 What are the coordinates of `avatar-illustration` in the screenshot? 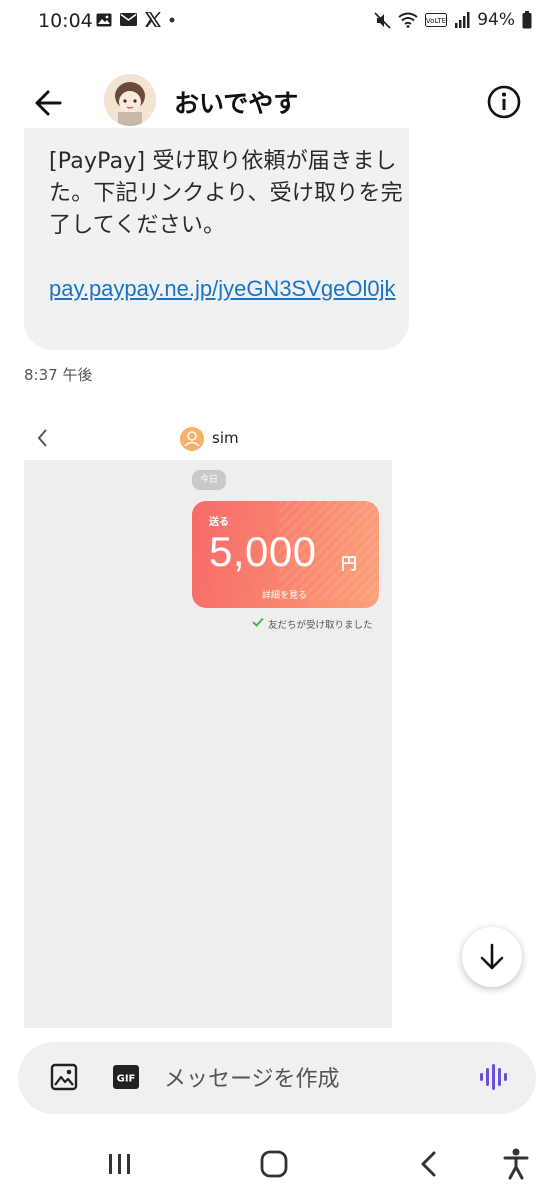 It's located at (130, 100).